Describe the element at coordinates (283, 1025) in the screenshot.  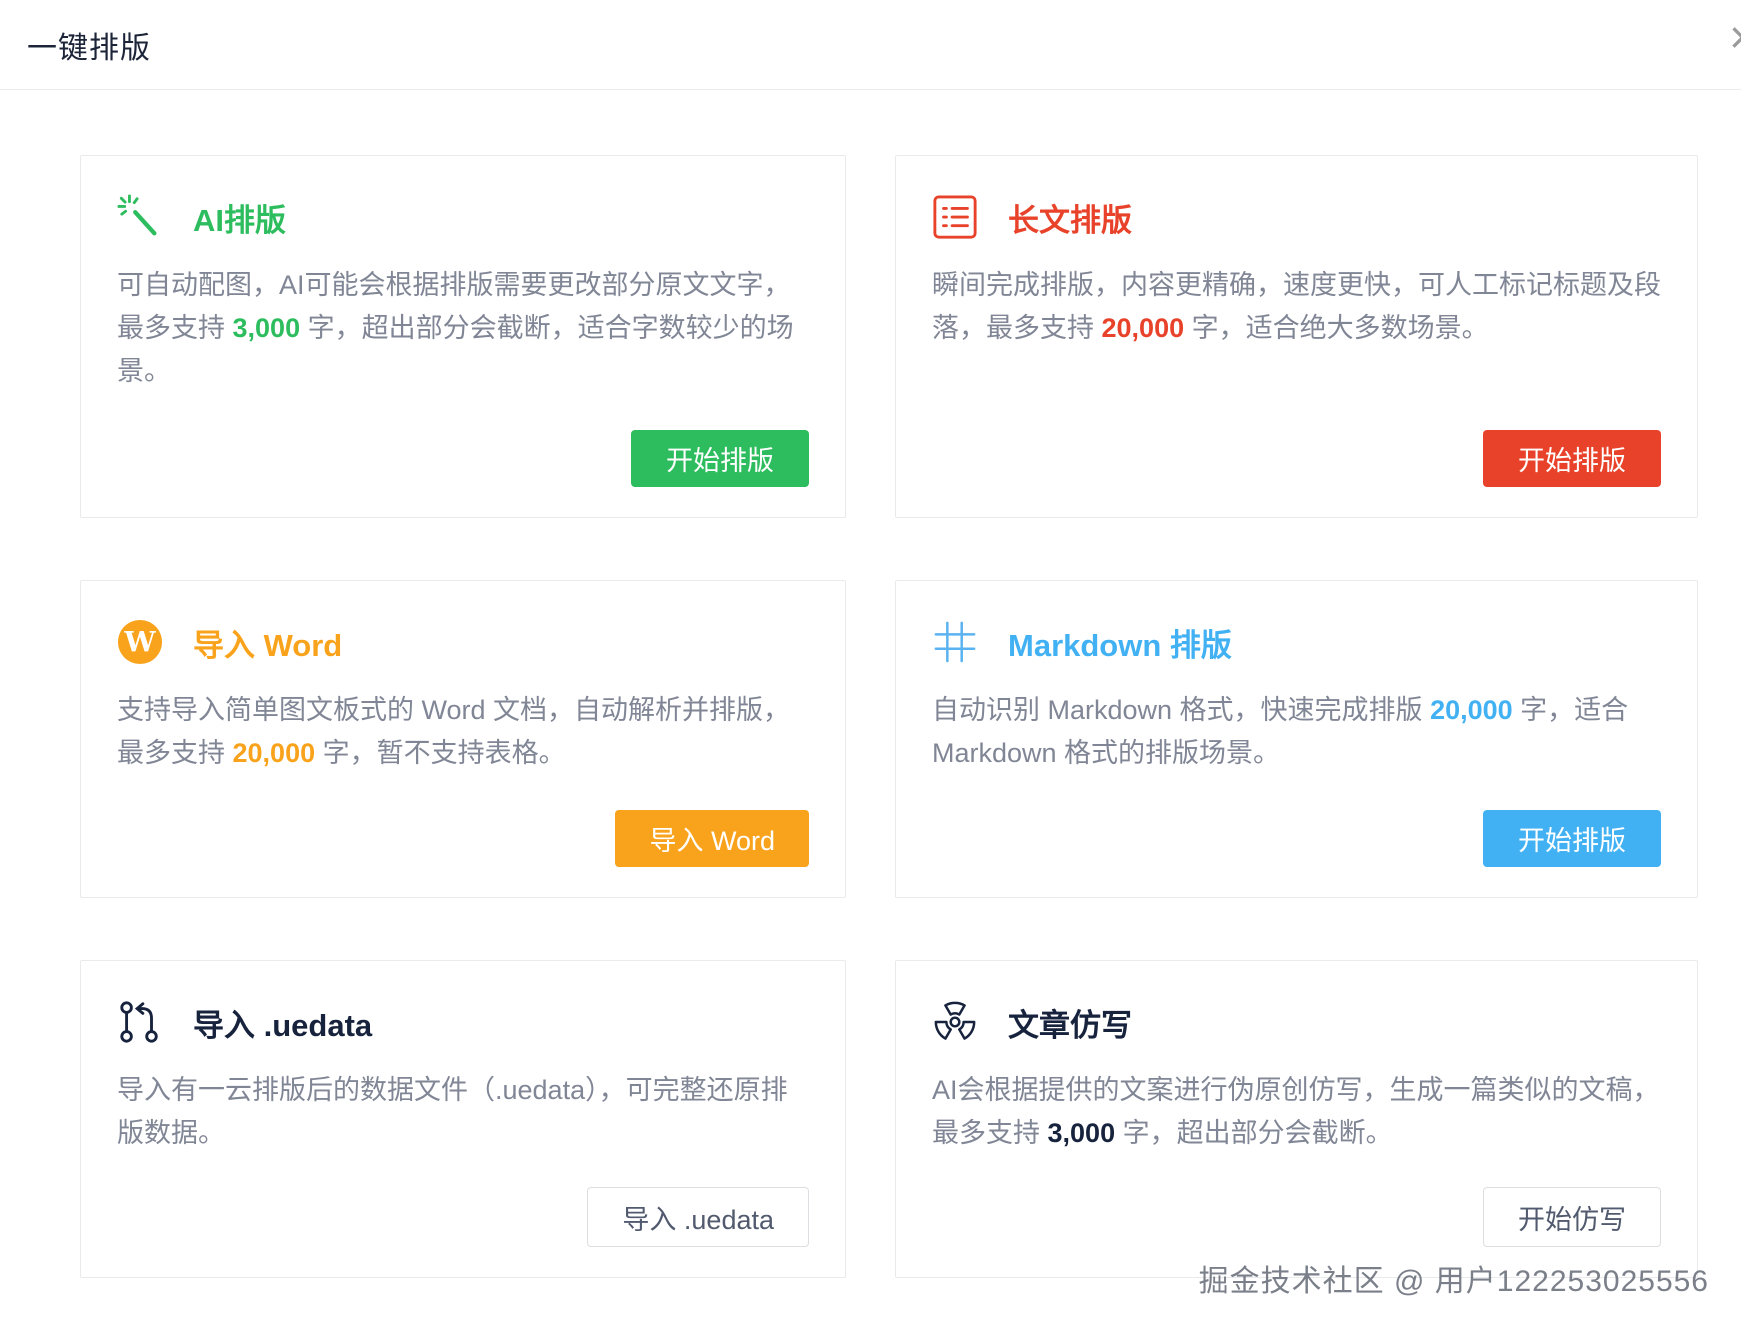
I see `card-title: 导入 .uedata` at that location.